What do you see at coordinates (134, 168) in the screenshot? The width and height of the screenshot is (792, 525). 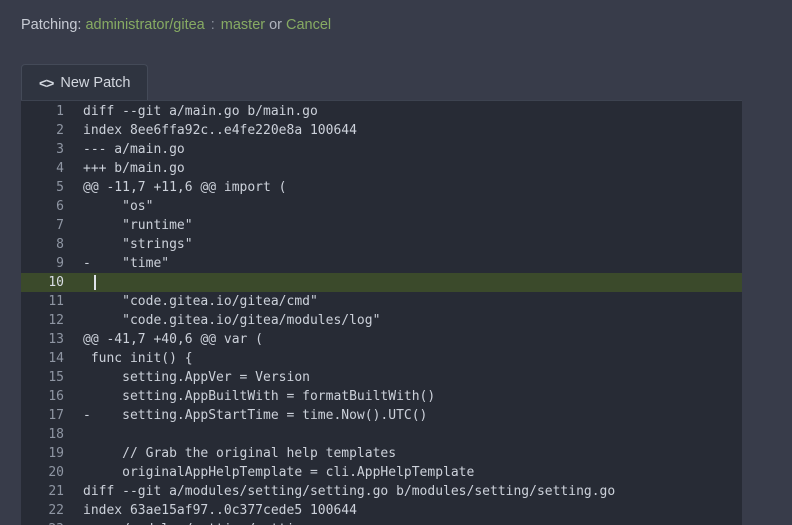 I see `line-text: +++ b/main.go` at bounding box center [134, 168].